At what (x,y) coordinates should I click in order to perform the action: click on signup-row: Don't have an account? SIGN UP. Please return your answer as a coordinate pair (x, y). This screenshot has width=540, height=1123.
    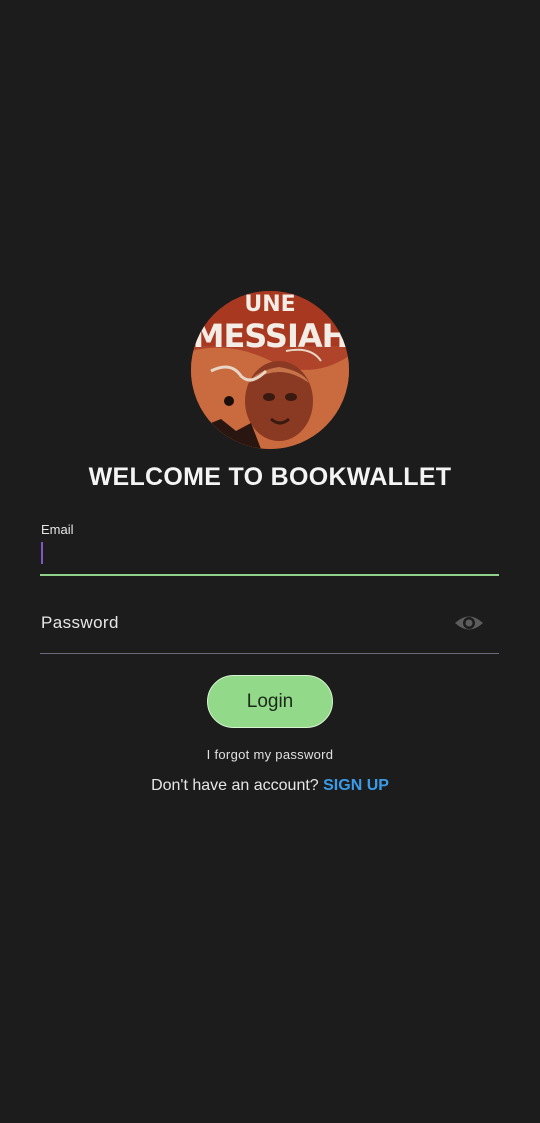
    Looking at the image, I should click on (270, 786).